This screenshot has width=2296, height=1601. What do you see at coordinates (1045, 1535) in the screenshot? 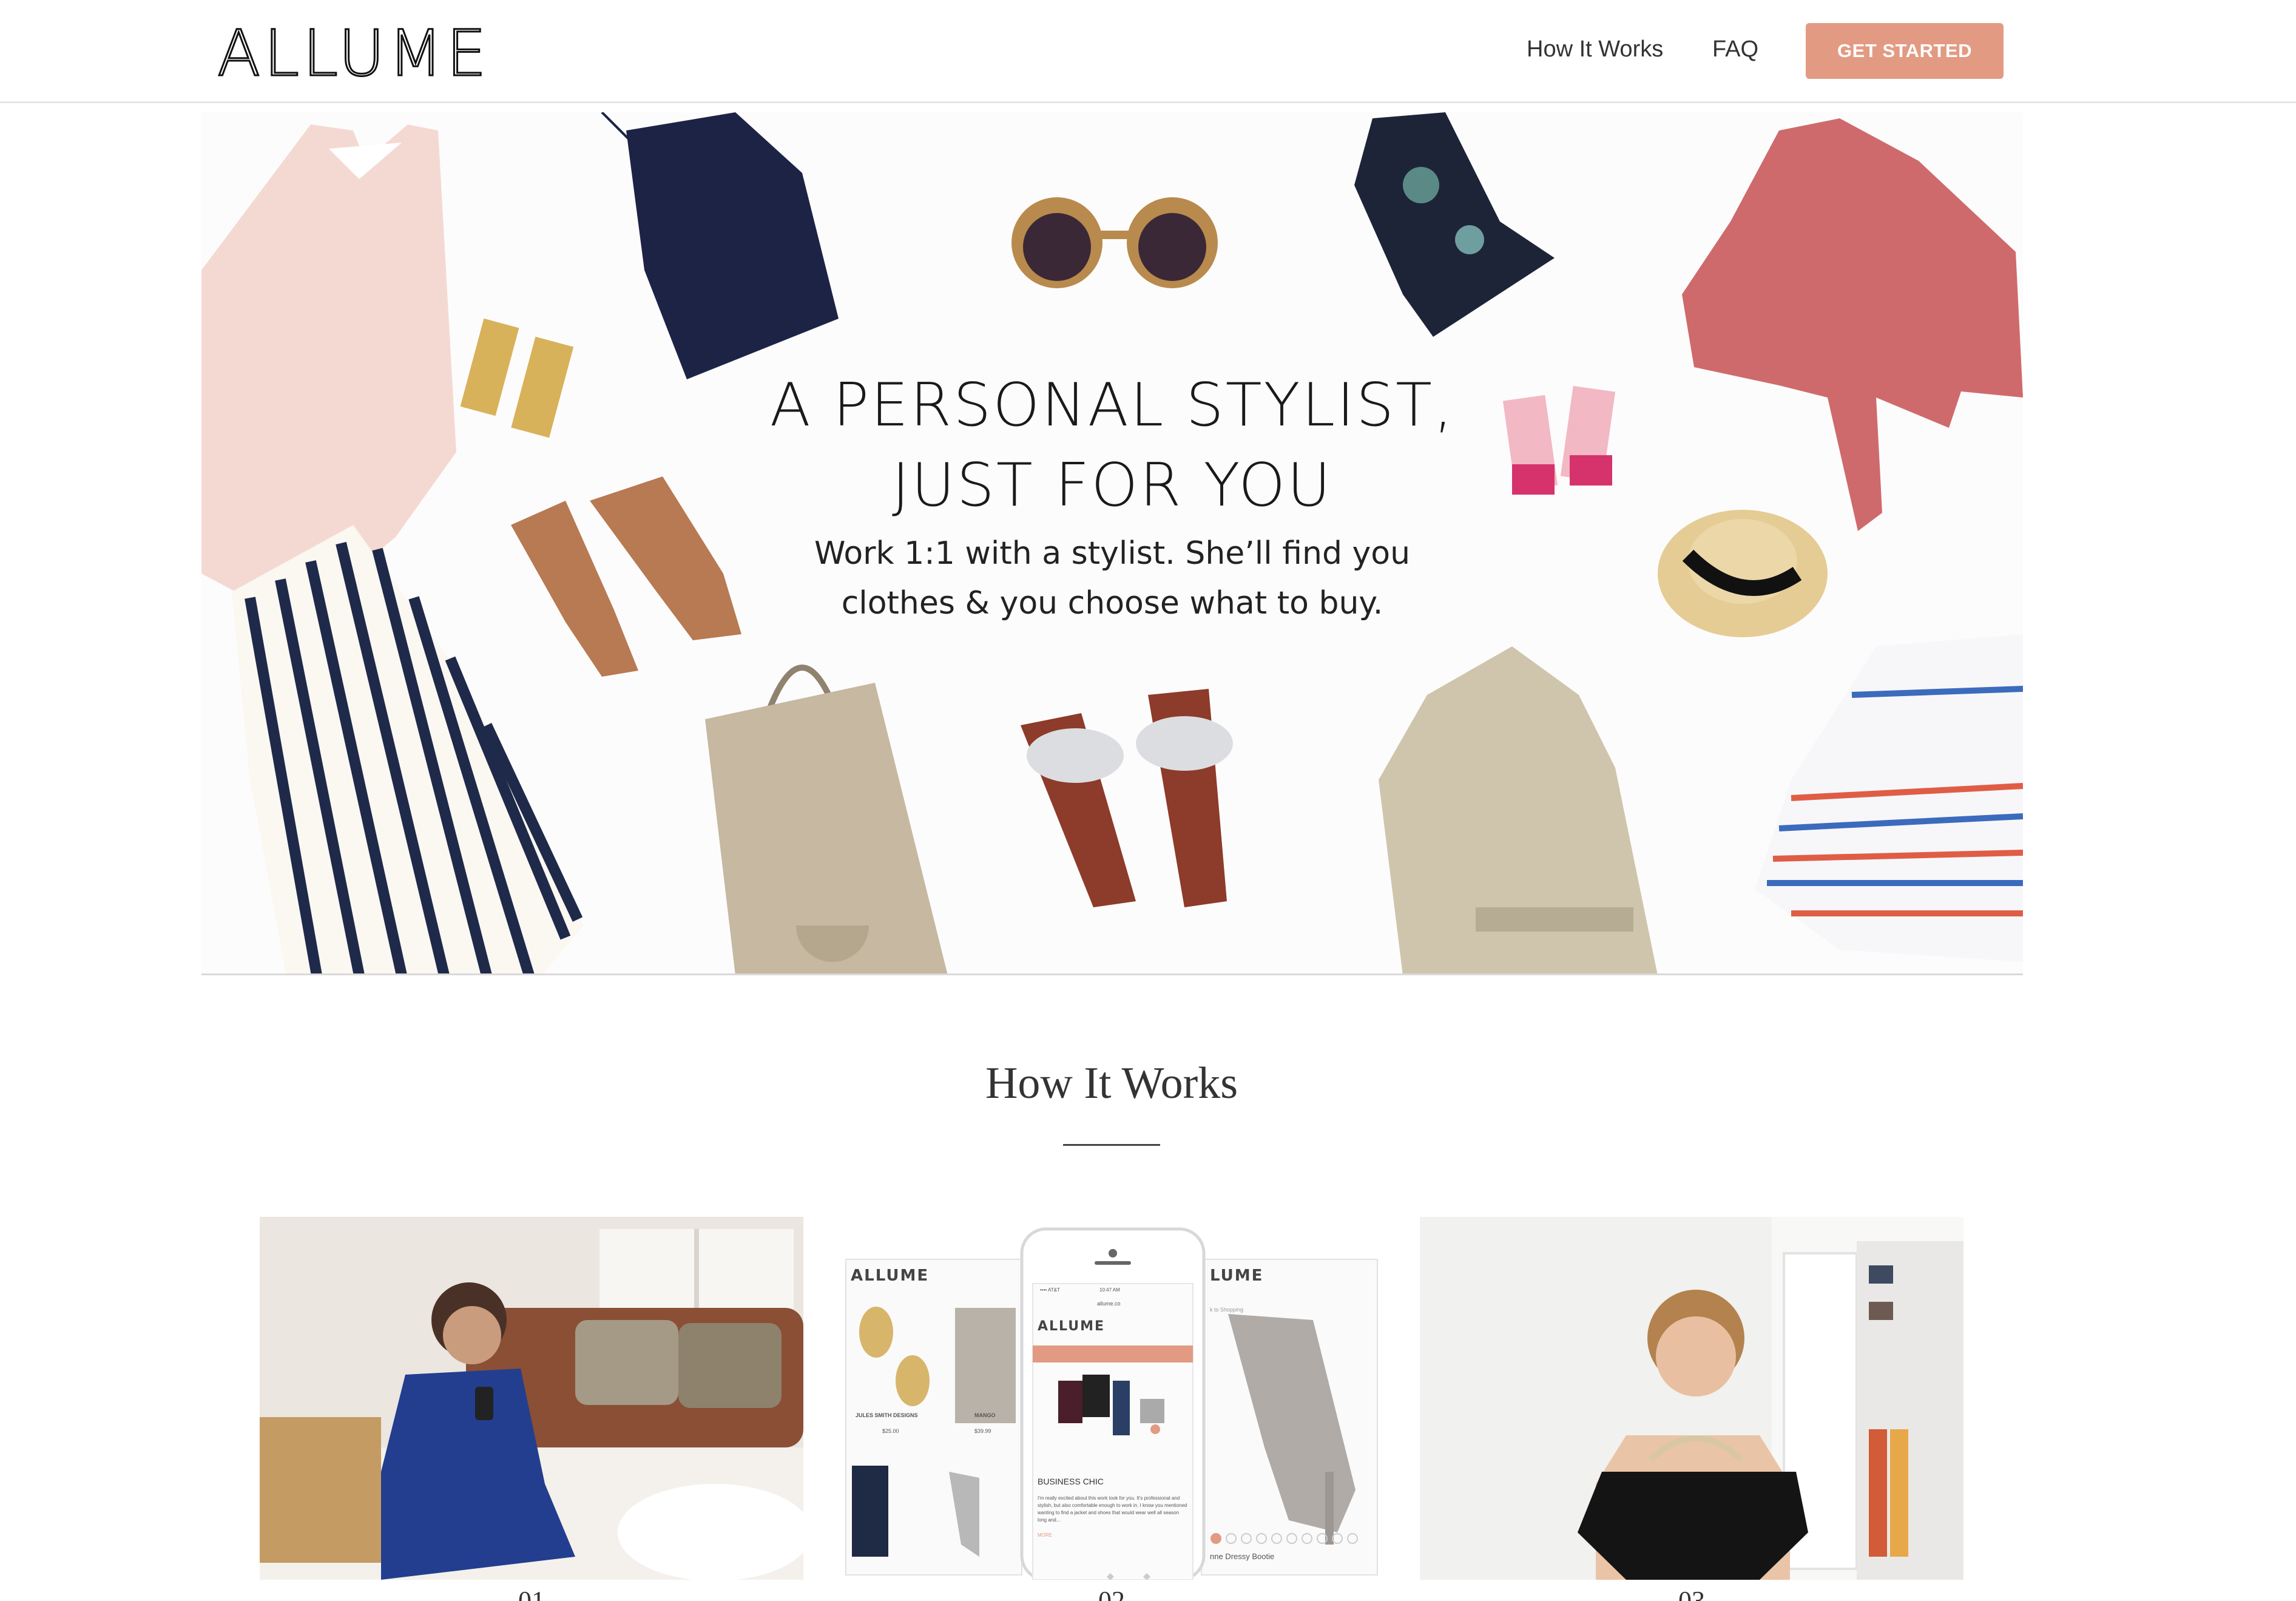
I see `phone-more-link: MORE` at bounding box center [1045, 1535].